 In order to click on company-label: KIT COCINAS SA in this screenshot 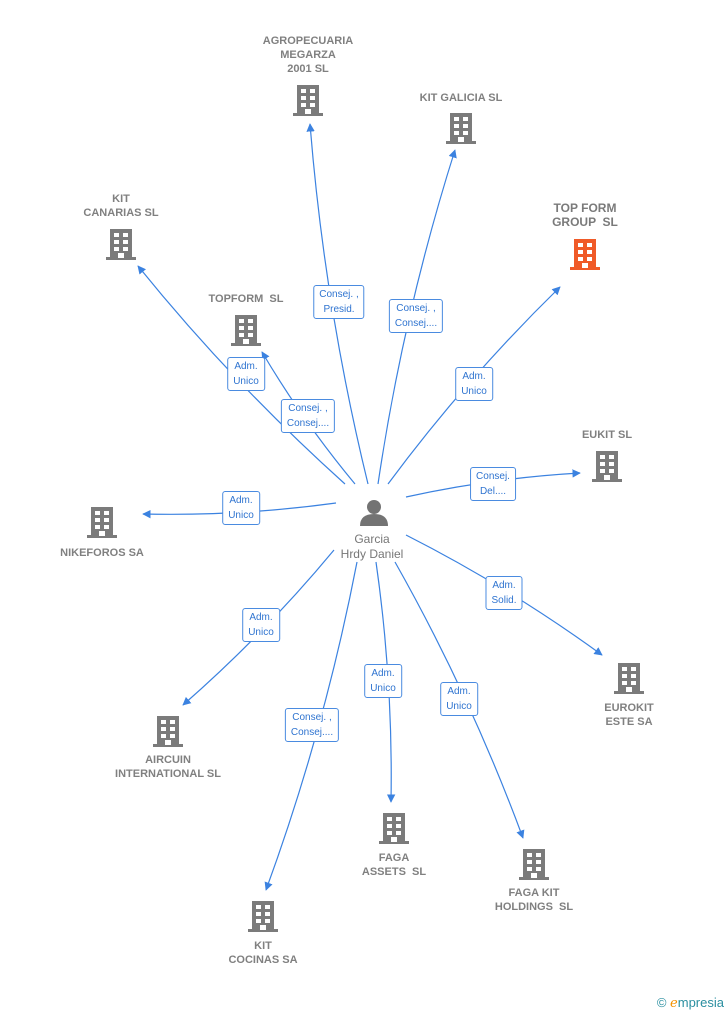, I will do `click(262, 953)`.